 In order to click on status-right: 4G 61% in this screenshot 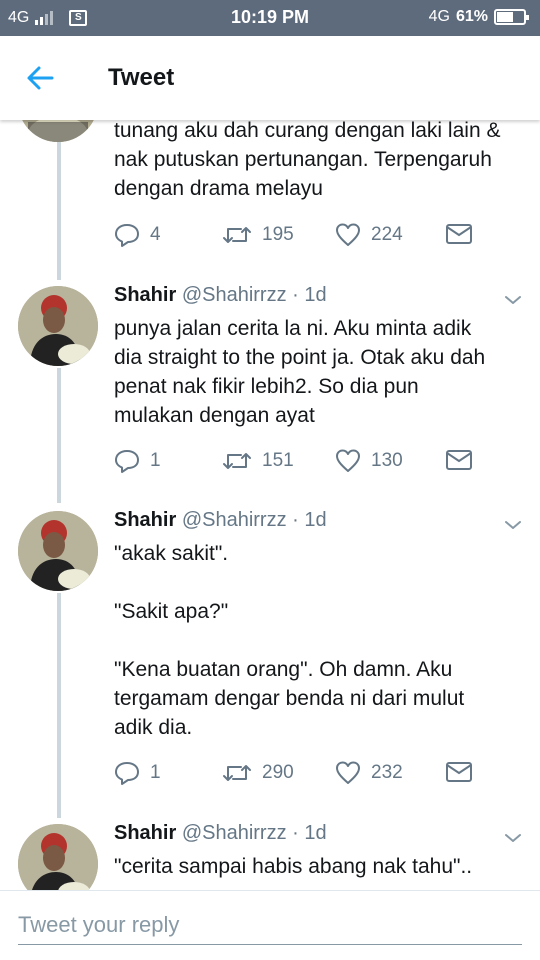, I will do `click(478, 17)`.